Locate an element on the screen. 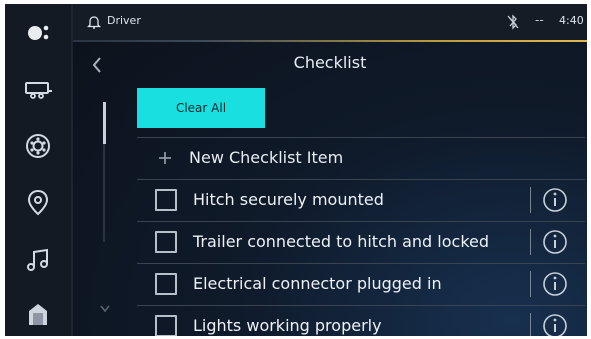  phone-icon is located at coordinates (38, 314).